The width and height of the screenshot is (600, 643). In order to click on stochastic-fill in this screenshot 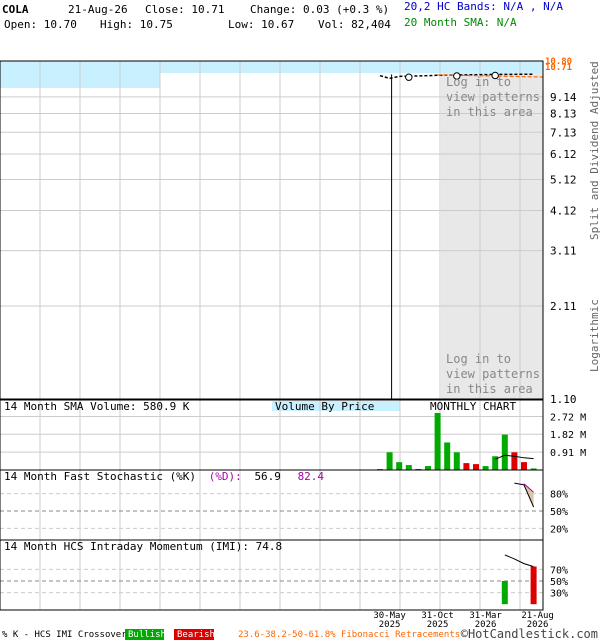, I will do `click(524, 495)`.